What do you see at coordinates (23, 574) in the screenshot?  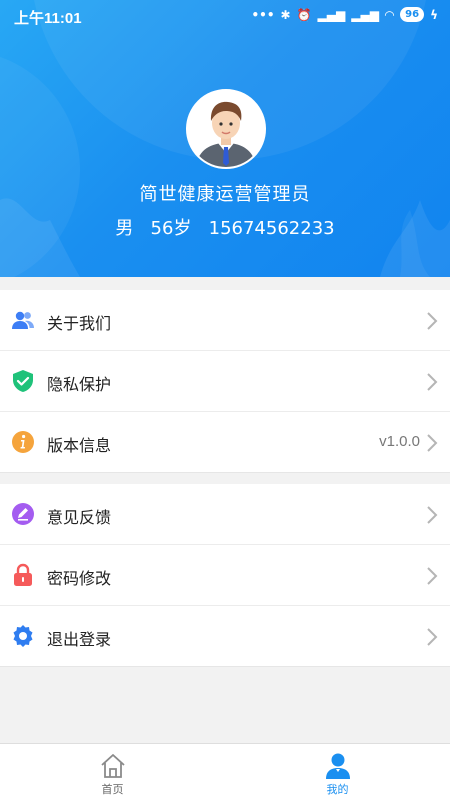 I see `lock-icon` at bounding box center [23, 574].